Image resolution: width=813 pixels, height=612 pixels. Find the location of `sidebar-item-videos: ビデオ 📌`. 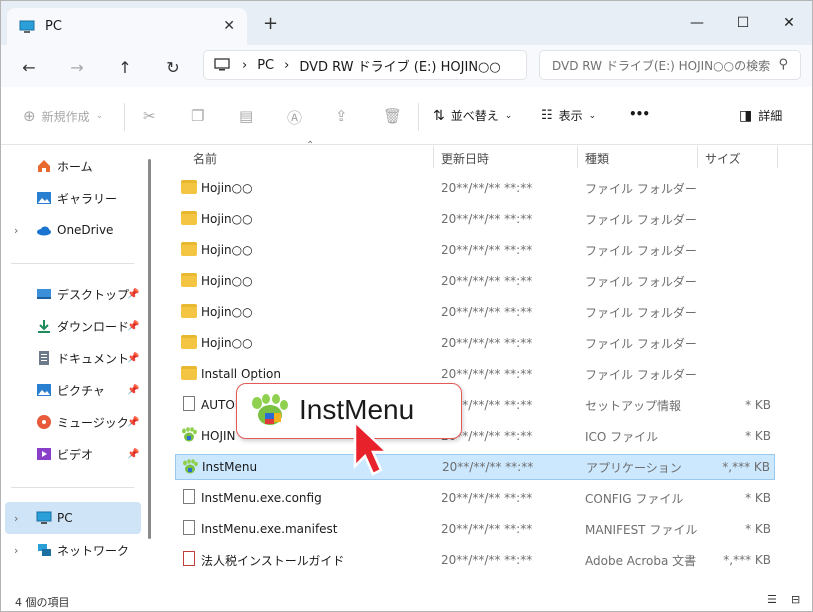

sidebar-item-videos: ビデオ 📌 is located at coordinates (71, 454).